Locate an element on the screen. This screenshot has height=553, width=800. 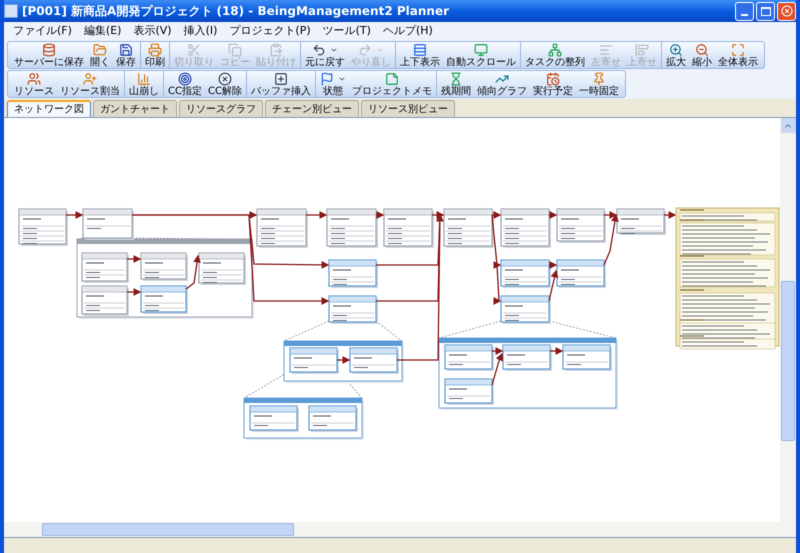
copy-icon is located at coordinates (235, 49).